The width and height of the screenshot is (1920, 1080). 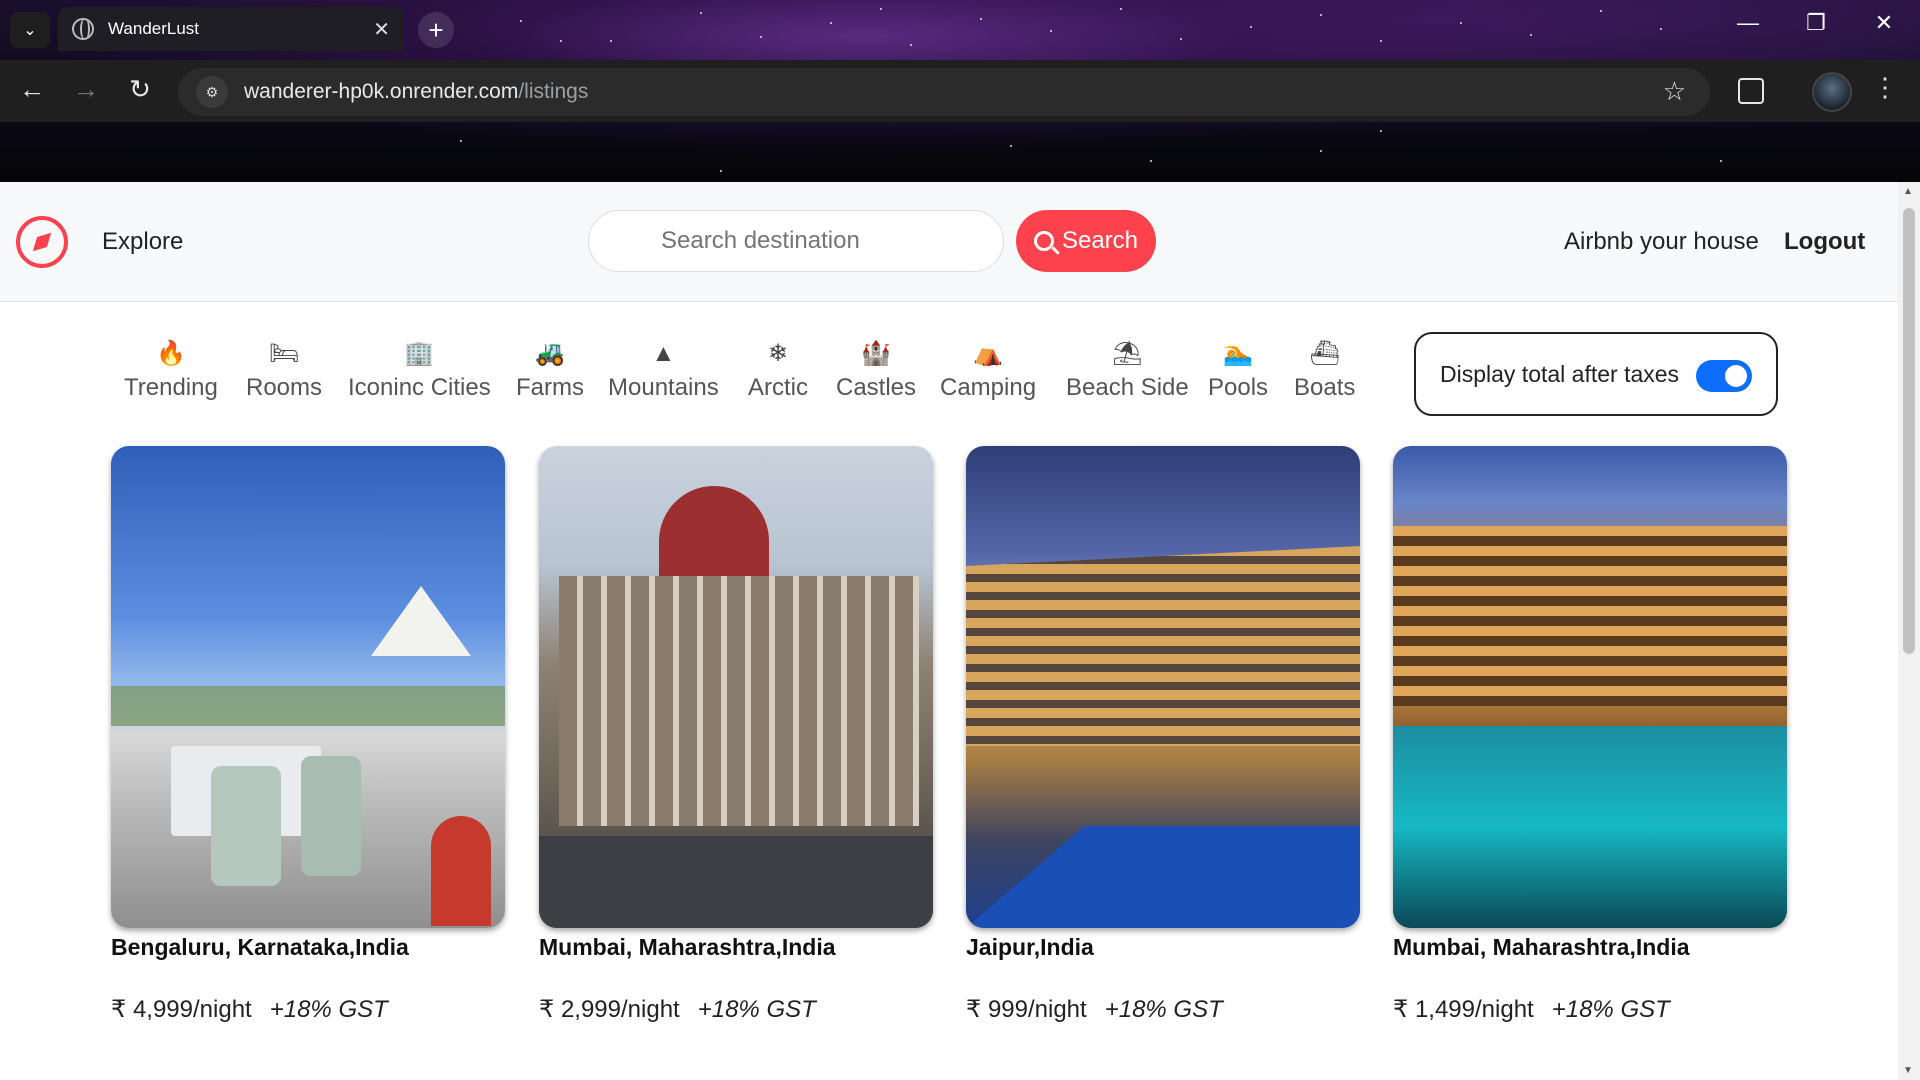 I want to click on forward-arrow-icon: →, so click(x=86, y=89).